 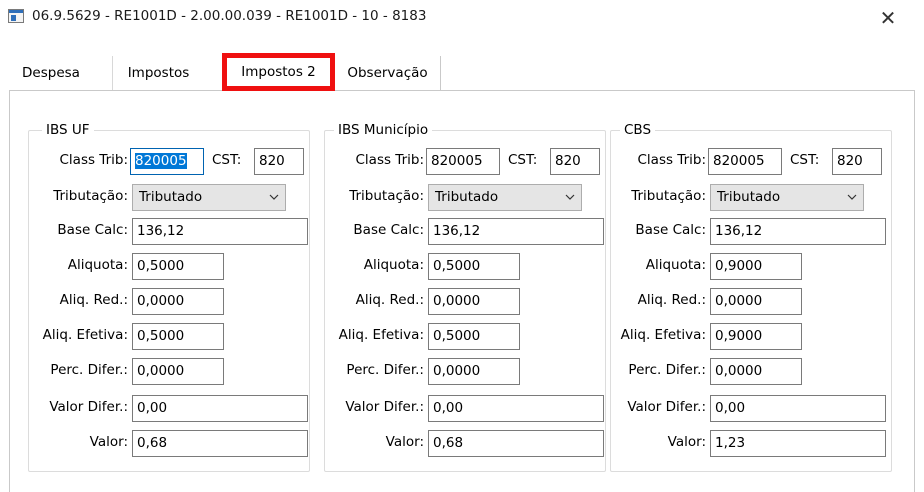 I want to click on field-aliq-efetiva: 0,9000, so click(x=756, y=336).